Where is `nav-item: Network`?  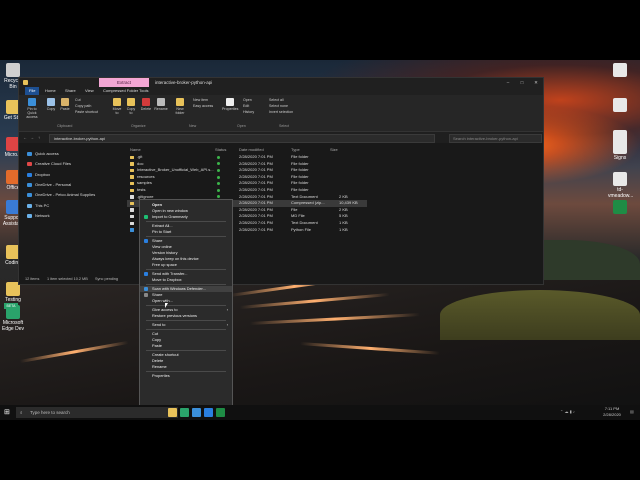
nav-item: Network is located at coordinates (38, 215).